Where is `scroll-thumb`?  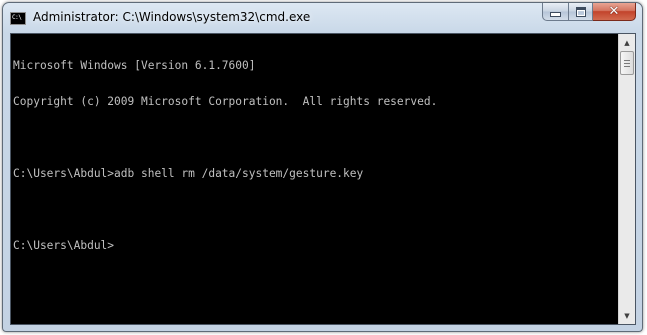 scroll-thumb is located at coordinates (627, 63).